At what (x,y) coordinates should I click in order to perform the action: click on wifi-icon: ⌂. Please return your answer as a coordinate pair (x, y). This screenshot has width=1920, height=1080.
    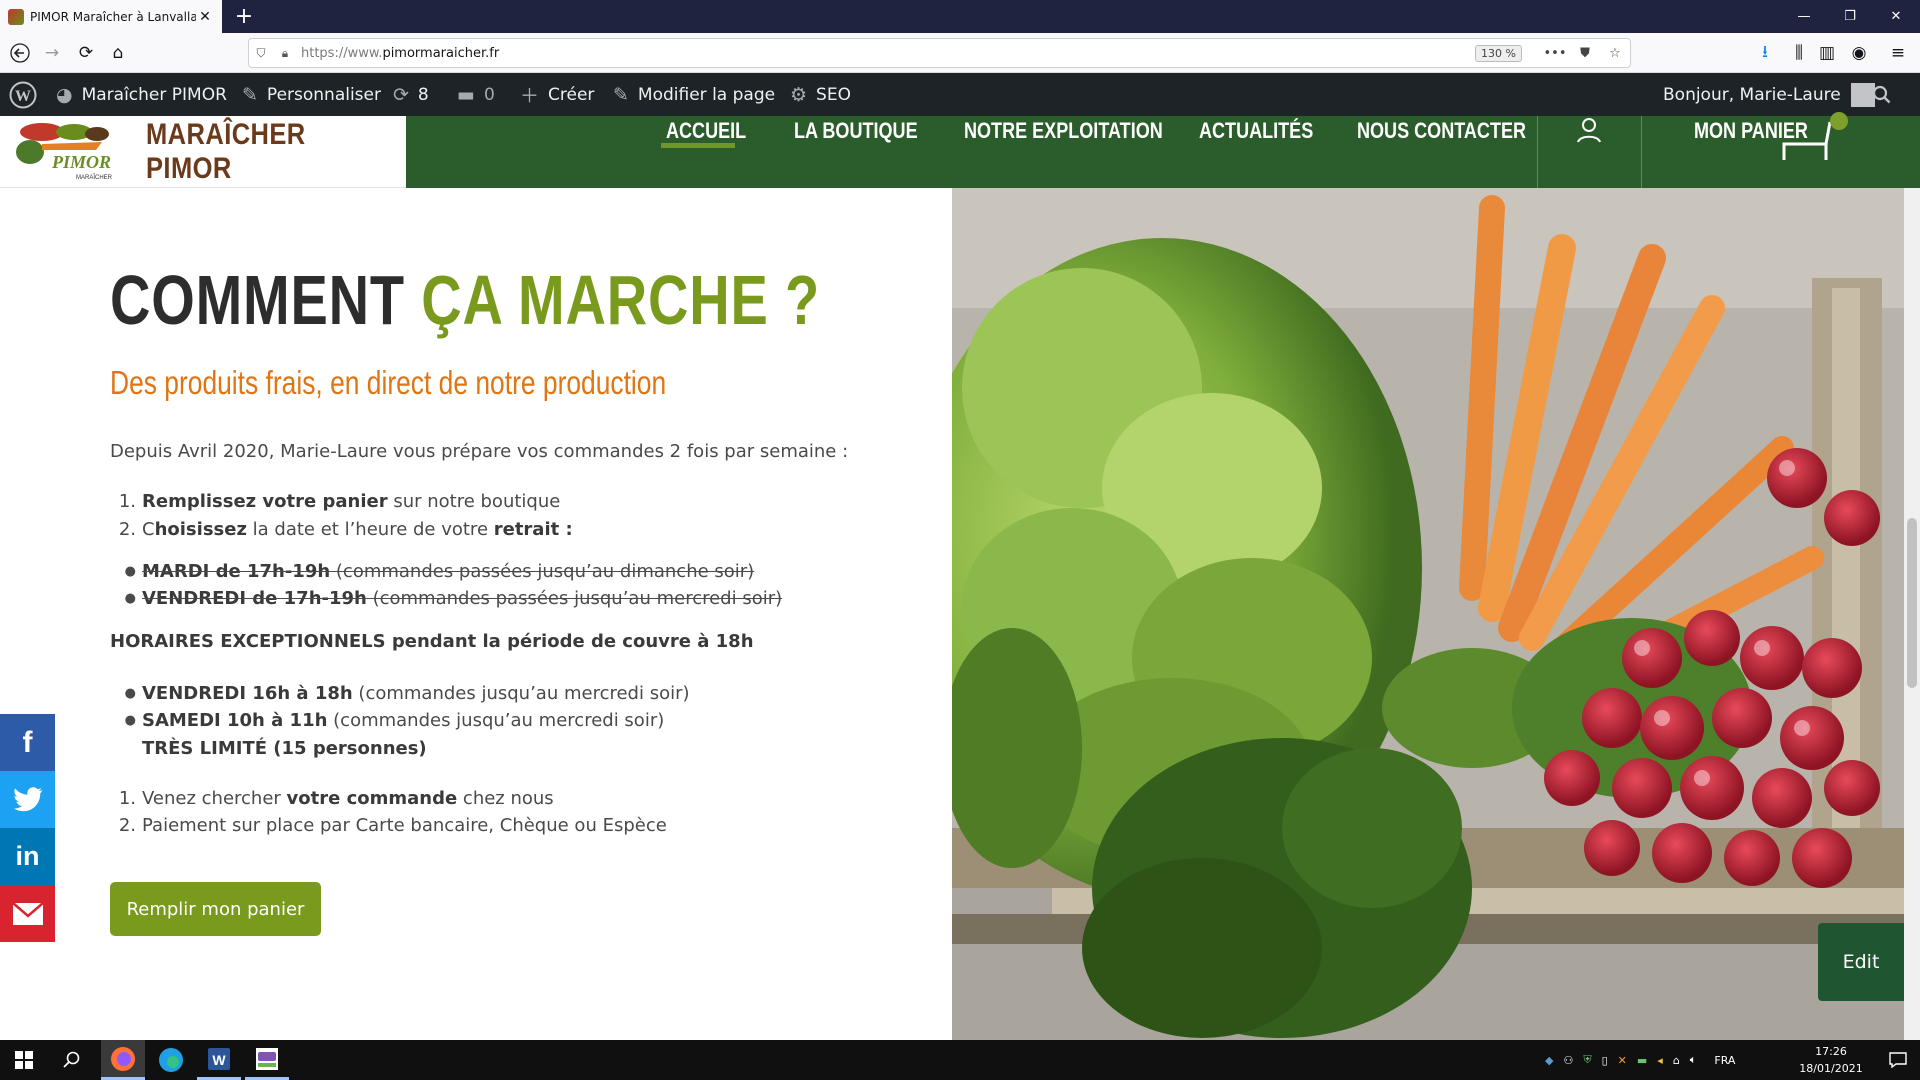
    Looking at the image, I should click on (1676, 1060).